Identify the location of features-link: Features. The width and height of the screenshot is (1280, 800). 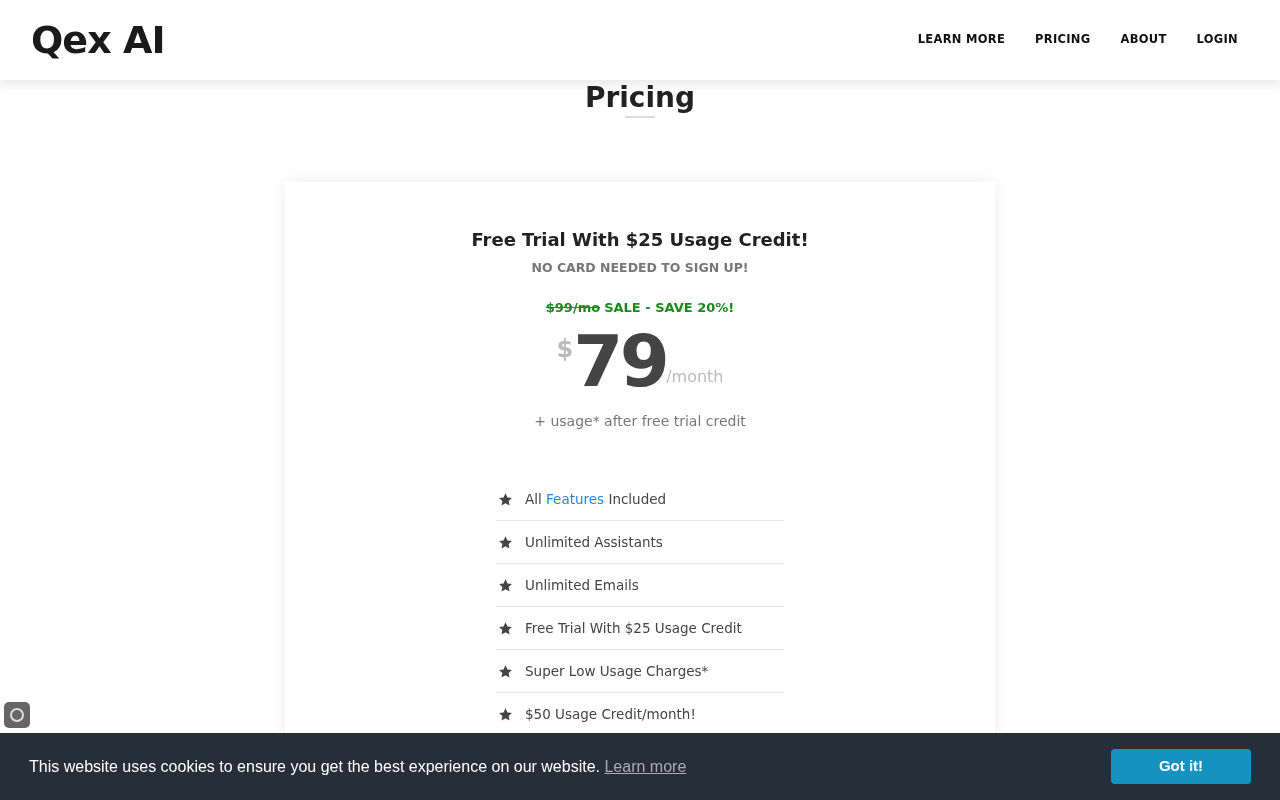
(575, 499).